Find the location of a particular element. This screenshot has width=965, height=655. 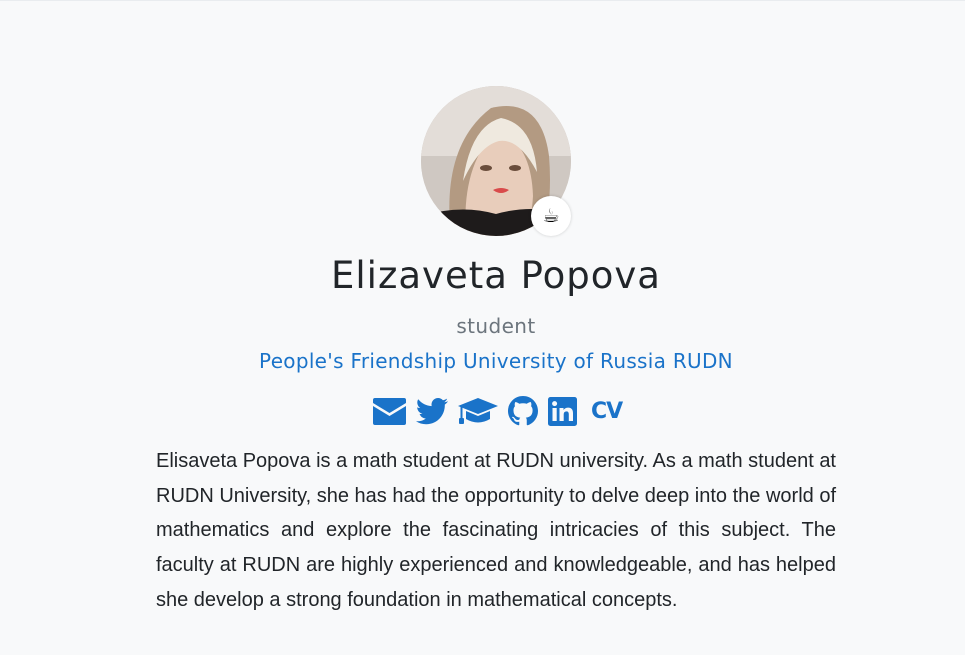

status-emoji-badge: ☕ is located at coordinates (551, 216).